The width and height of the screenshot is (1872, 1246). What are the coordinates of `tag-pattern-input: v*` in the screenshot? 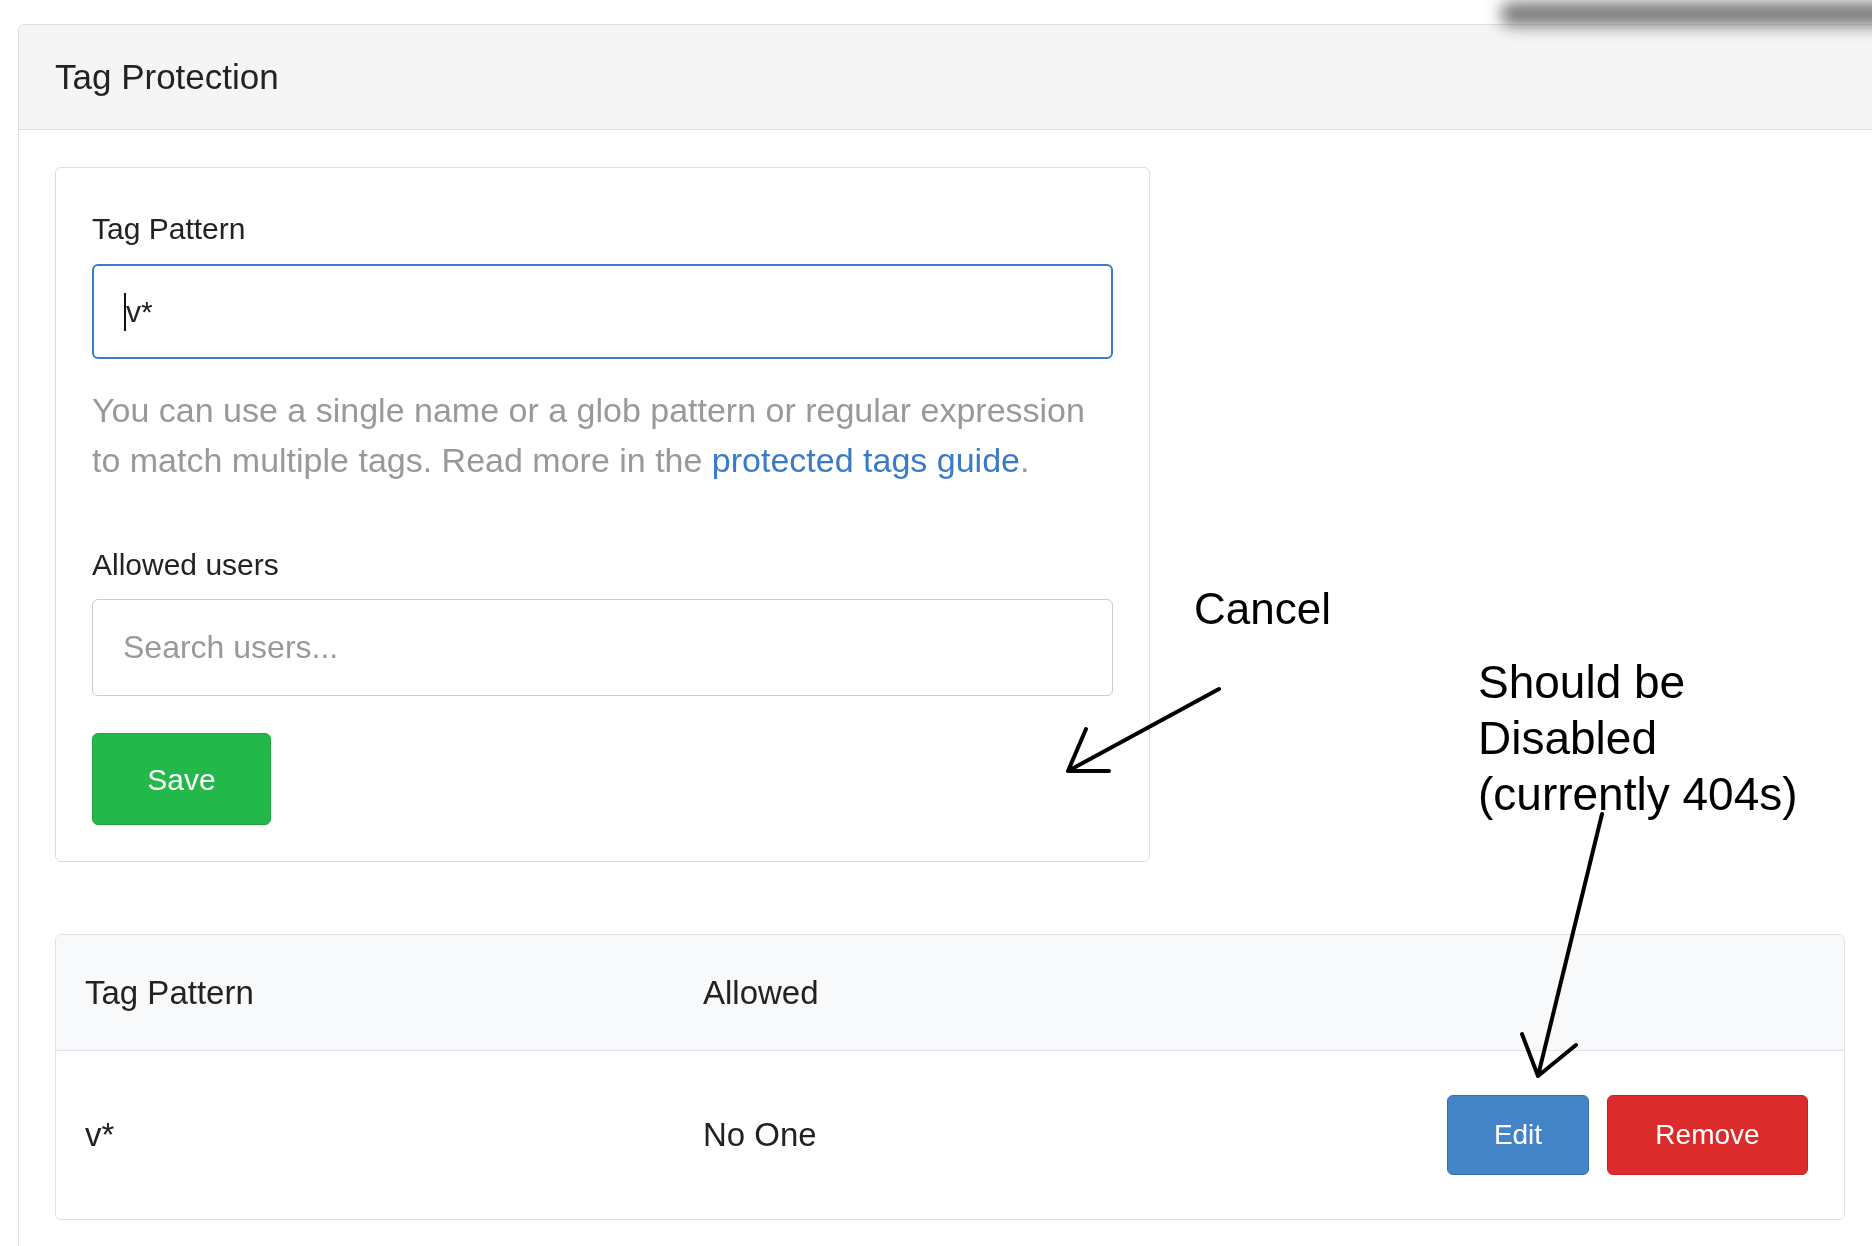 It's located at (602, 311).